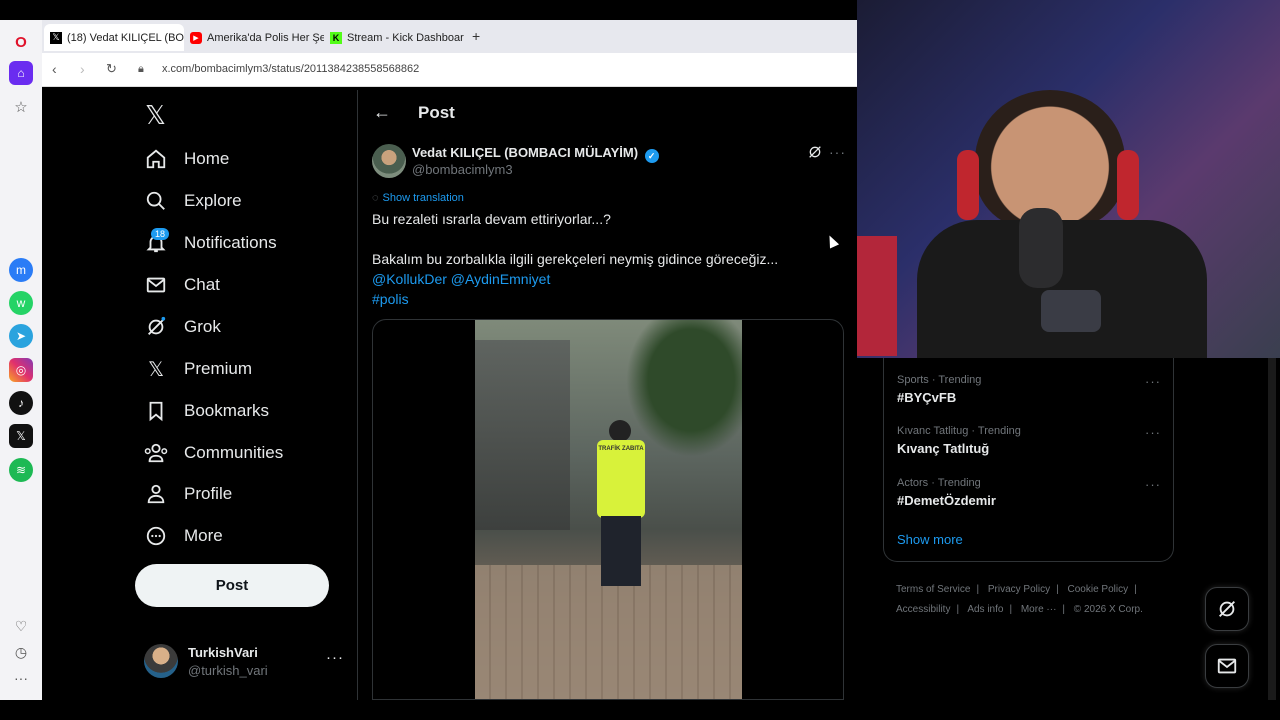 Image resolution: width=1280 pixels, height=720 pixels. What do you see at coordinates (21, 678) in the screenshot?
I see `more-dots-icon: ···` at bounding box center [21, 678].